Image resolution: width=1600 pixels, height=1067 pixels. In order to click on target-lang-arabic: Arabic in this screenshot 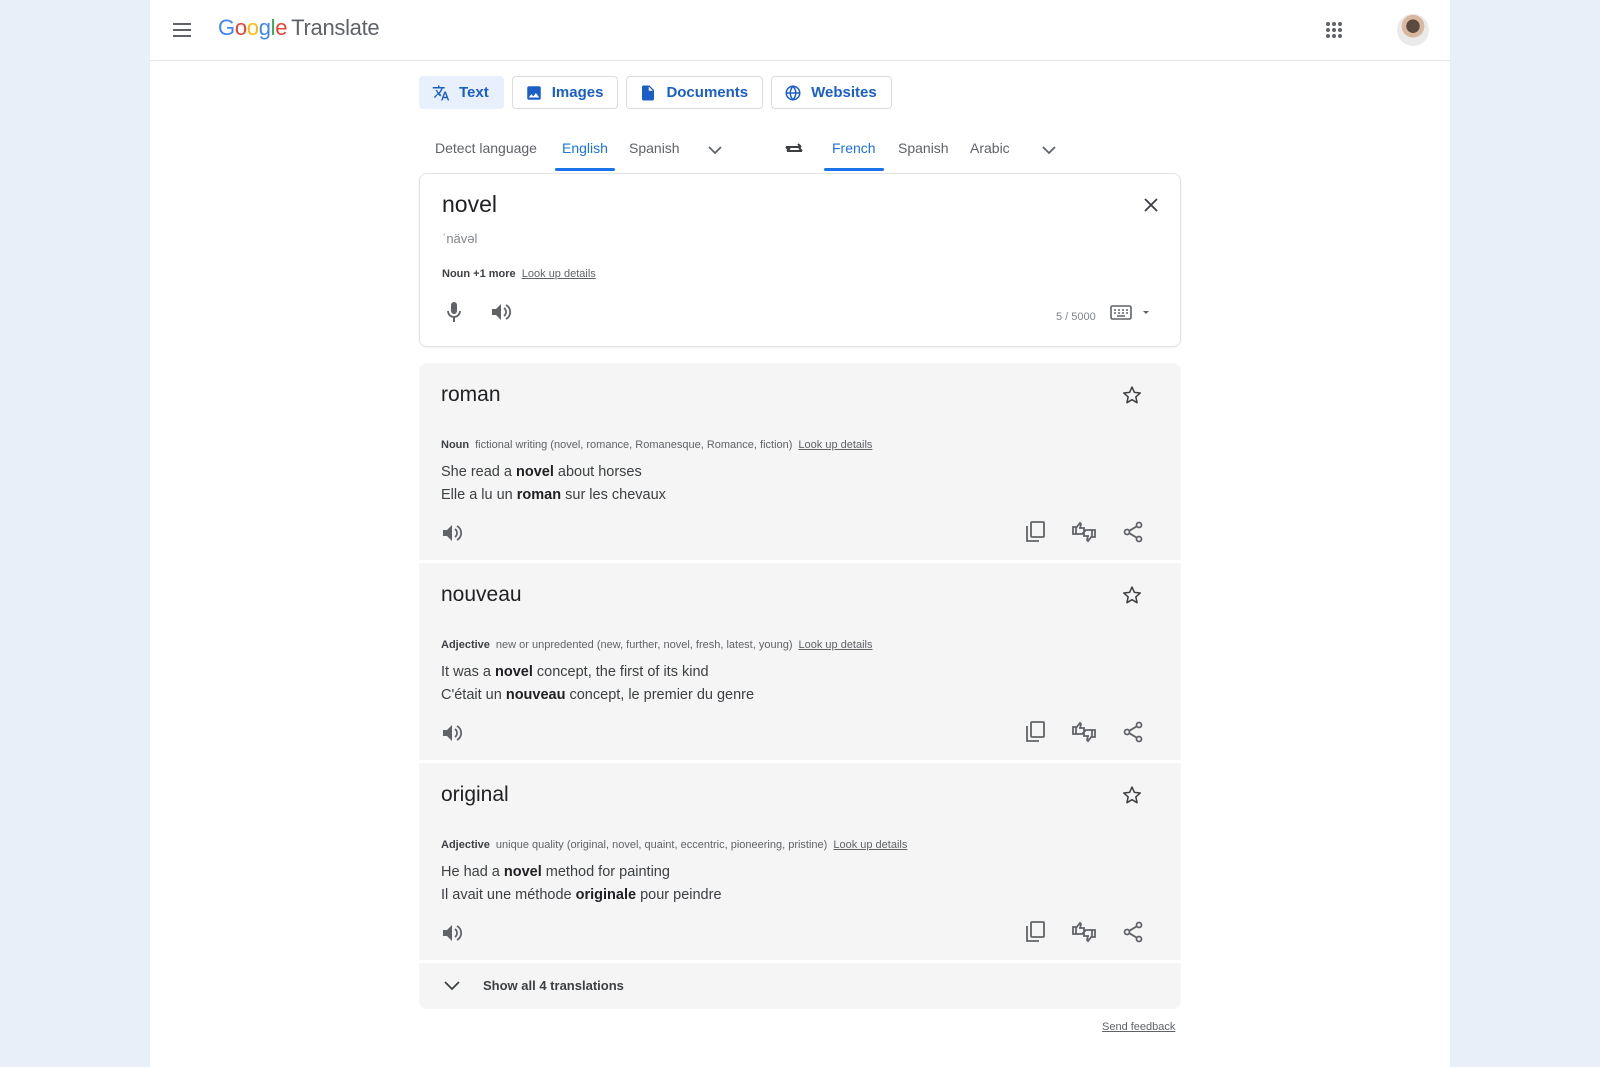, I will do `click(990, 148)`.